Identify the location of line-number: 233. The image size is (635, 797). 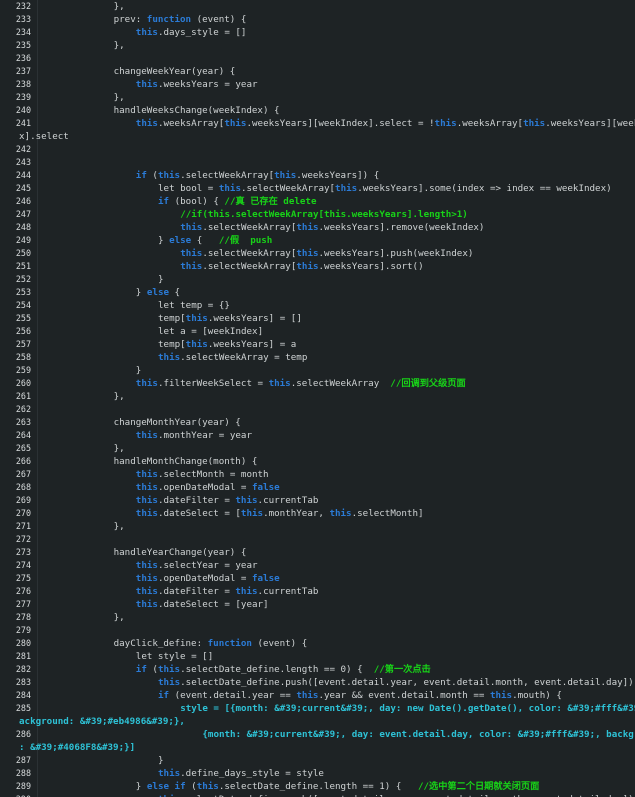
(23, 19).